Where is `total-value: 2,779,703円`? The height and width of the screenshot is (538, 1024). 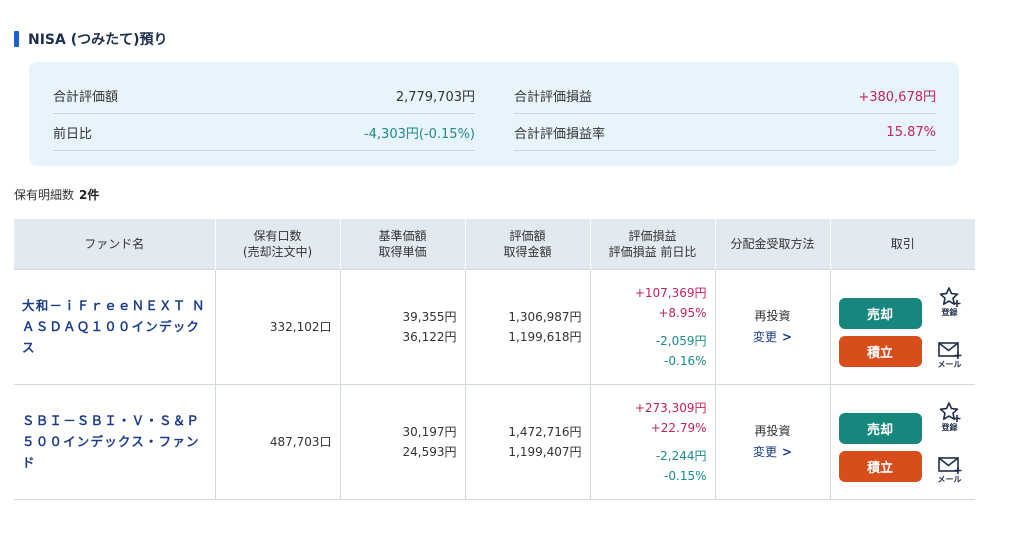 total-value: 2,779,703円 is located at coordinates (435, 97).